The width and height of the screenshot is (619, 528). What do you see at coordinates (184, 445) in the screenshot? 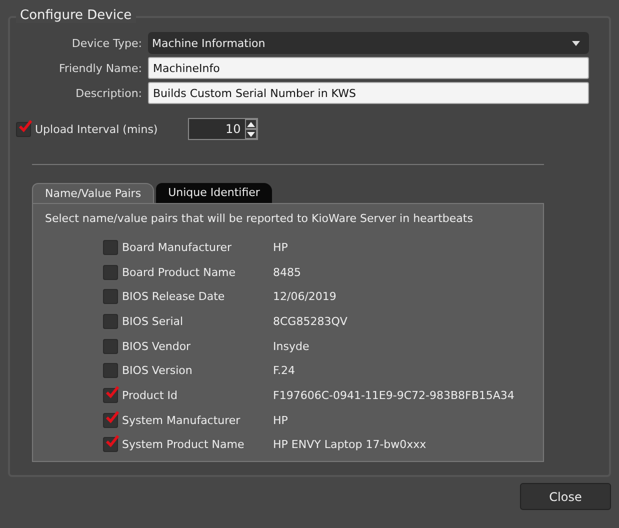
I see `pair-name: System Product Name` at bounding box center [184, 445].